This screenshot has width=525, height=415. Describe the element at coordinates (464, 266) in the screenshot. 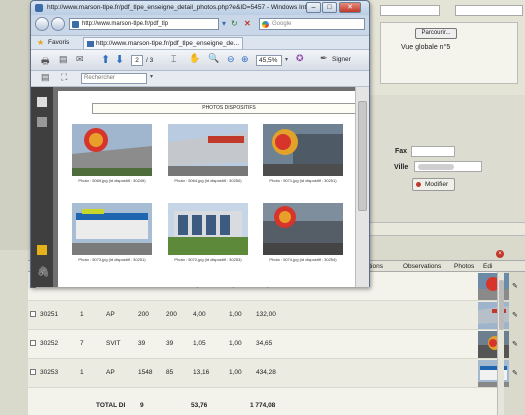

I see `th-photos: Photos` at that location.